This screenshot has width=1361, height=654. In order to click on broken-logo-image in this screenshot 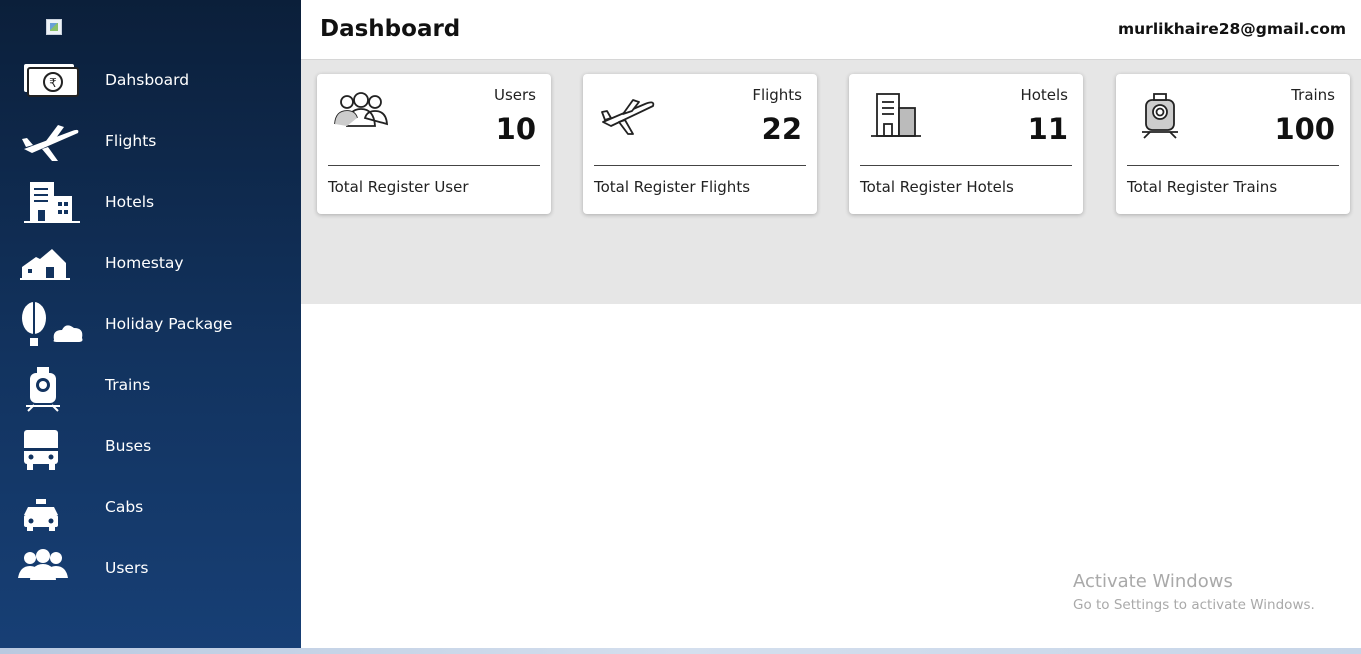, I will do `click(54, 27)`.